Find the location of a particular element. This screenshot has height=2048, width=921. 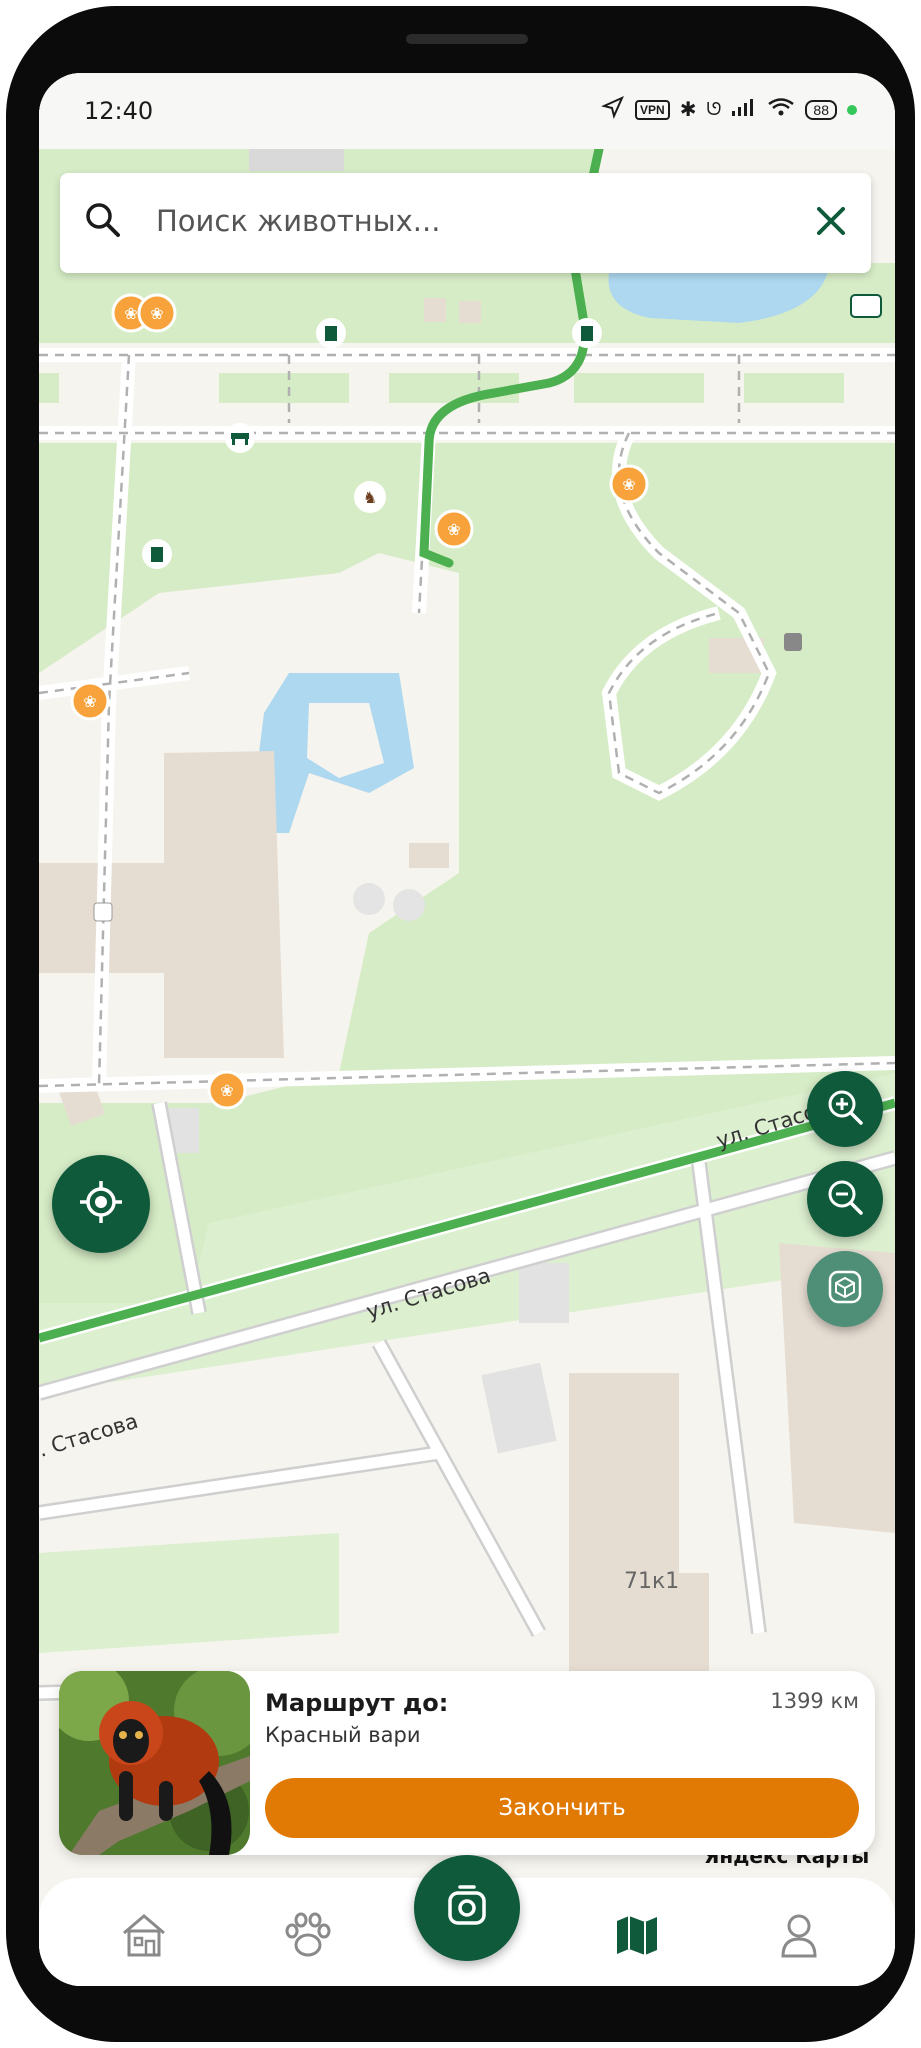

zoom-out-button is located at coordinates (845, 1199).